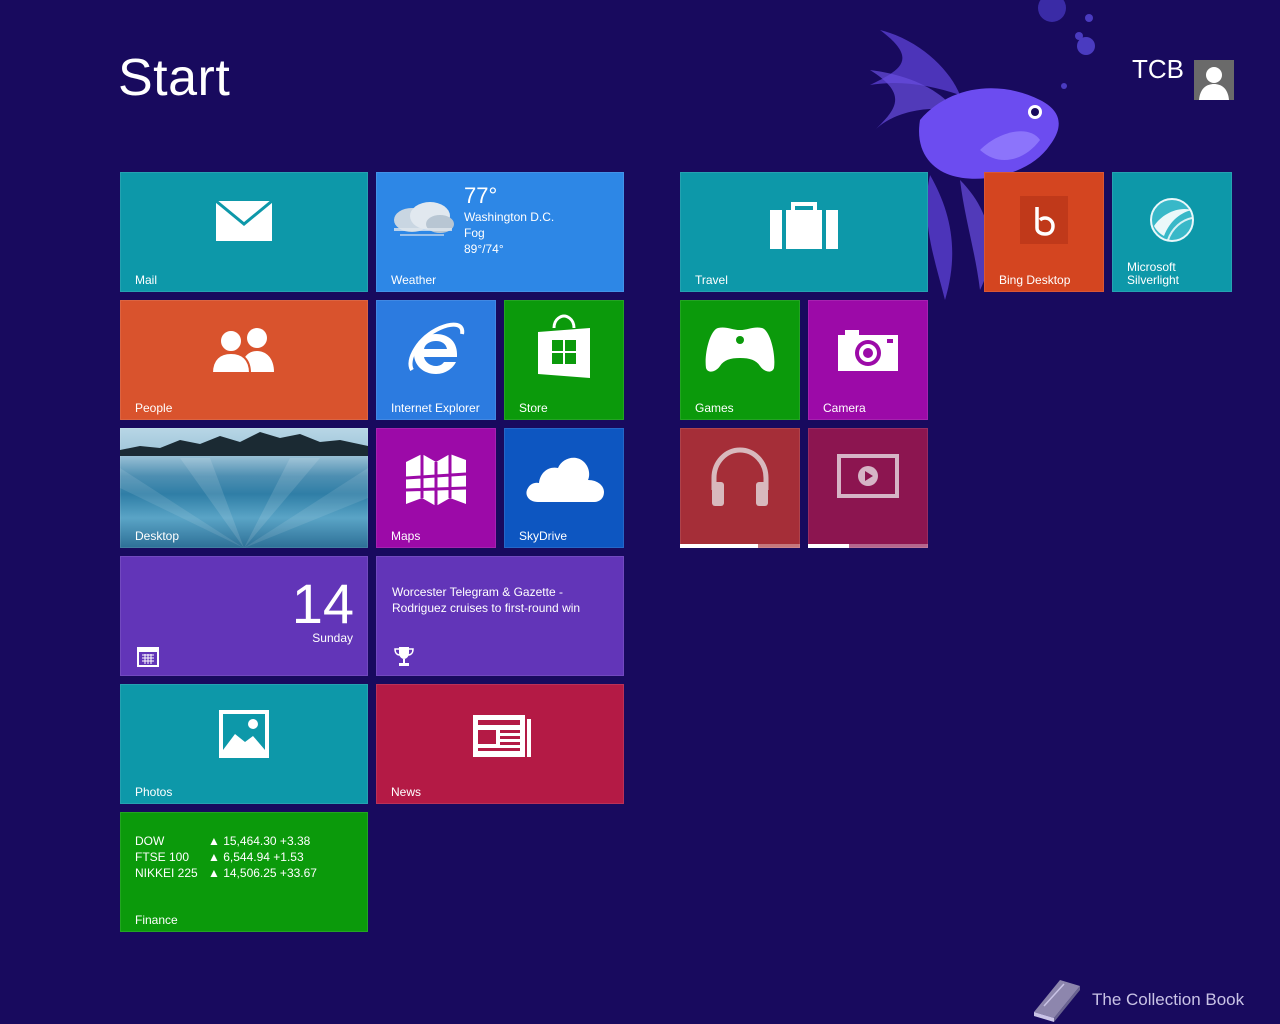  I want to click on weather-condition: Fog, so click(474, 233).